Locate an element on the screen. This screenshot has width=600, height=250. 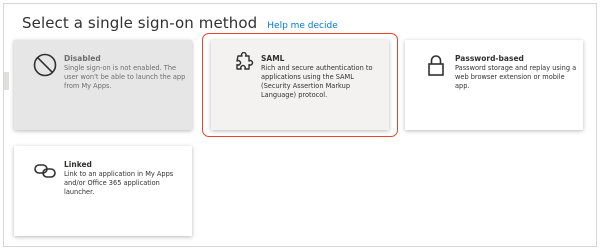
collapsed-panel-handle is located at coordinates (6, 81).